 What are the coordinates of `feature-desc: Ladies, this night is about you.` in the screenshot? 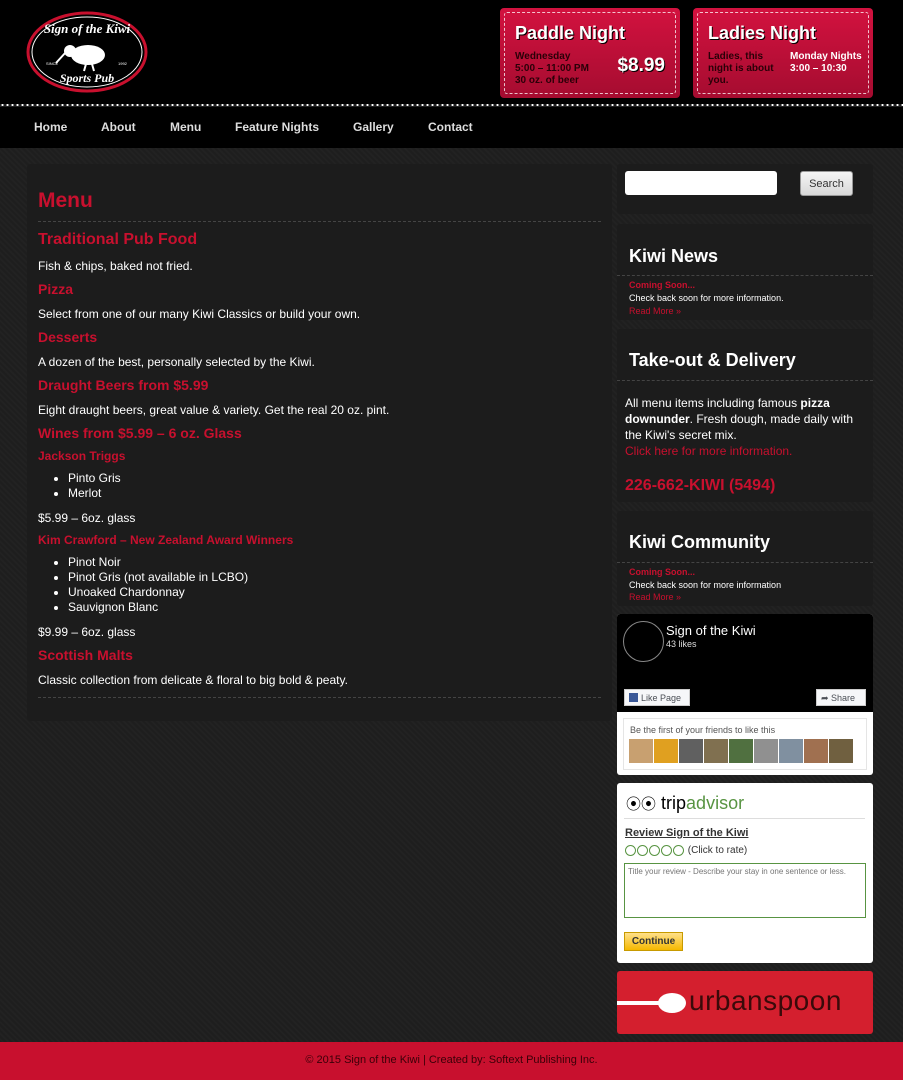 It's located at (741, 68).